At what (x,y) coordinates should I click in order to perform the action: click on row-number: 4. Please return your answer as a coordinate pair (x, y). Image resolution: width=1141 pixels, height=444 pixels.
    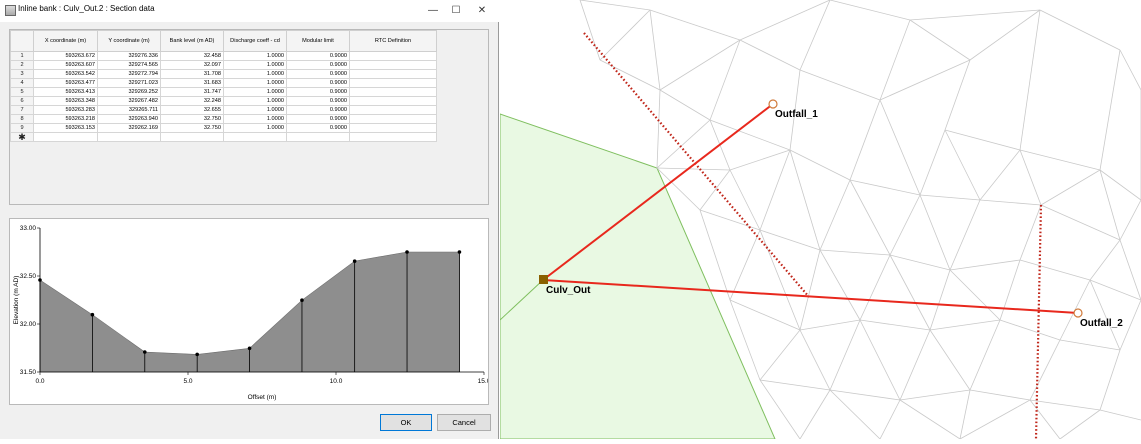
    Looking at the image, I should click on (22, 83).